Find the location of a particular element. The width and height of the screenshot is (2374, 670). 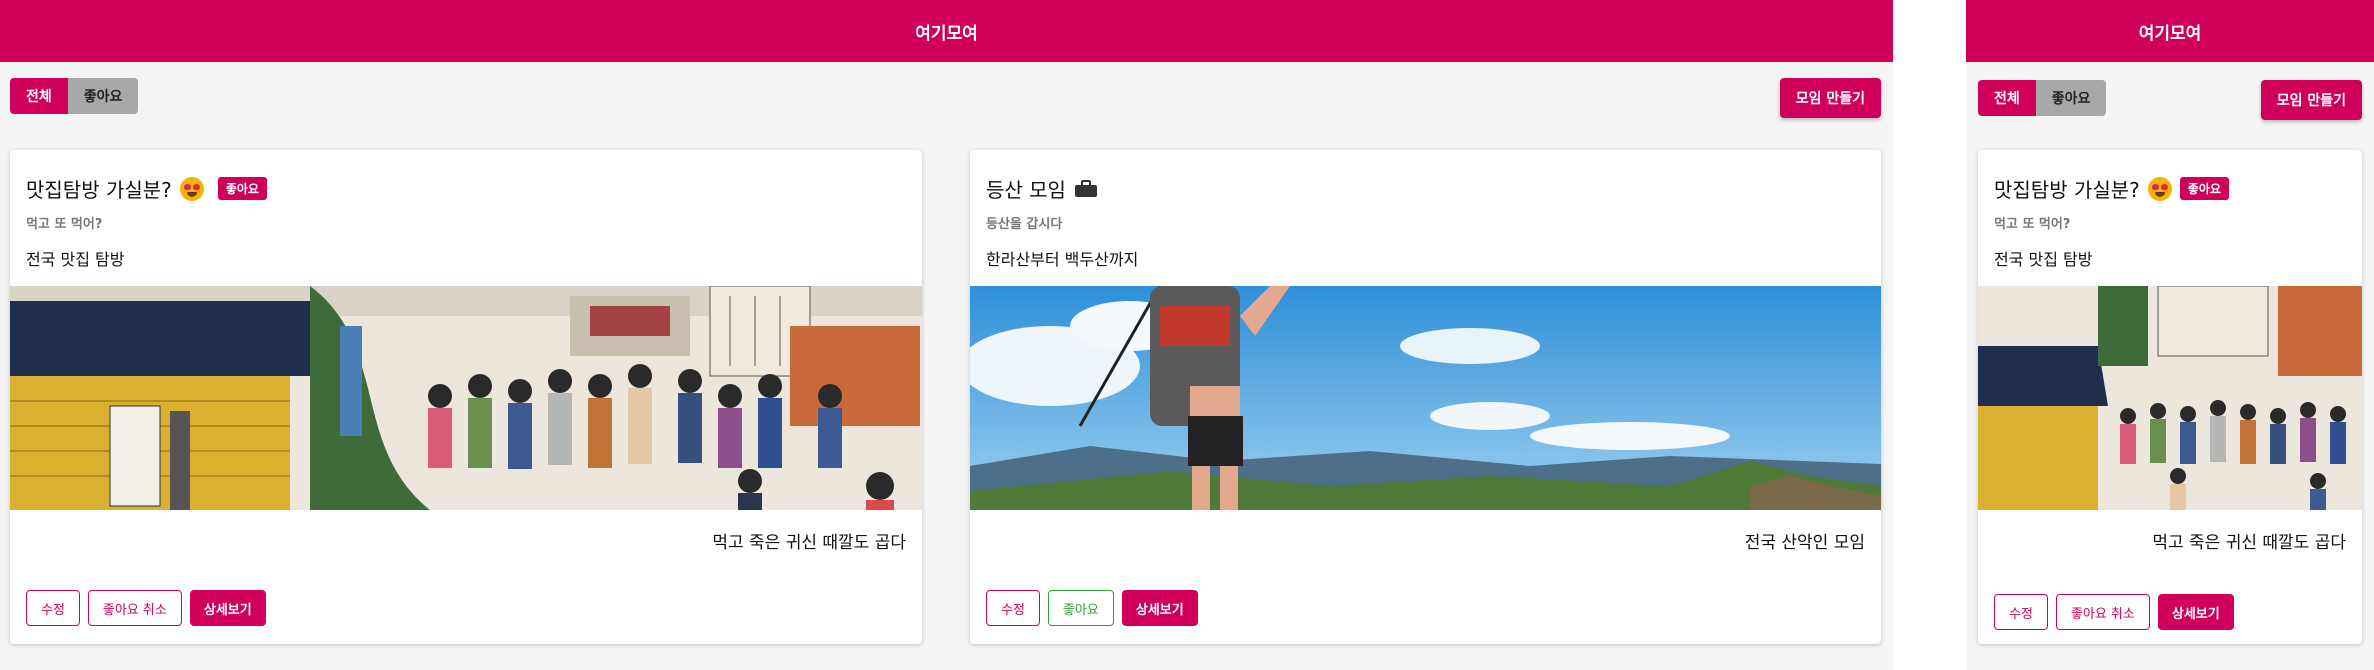

card-subtitle: 등산을 갑시다 is located at coordinates (1024, 224).